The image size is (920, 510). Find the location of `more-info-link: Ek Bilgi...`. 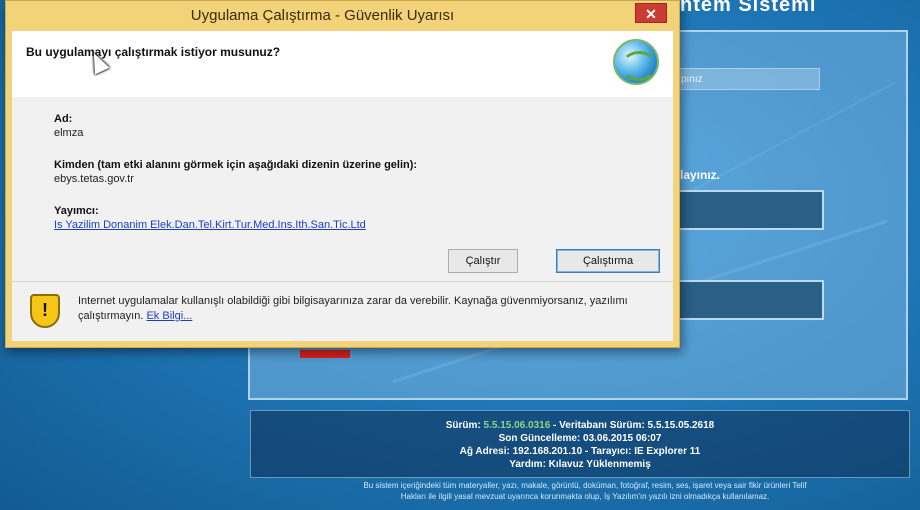

more-info-link: Ek Bilgi... is located at coordinates (169, 316).